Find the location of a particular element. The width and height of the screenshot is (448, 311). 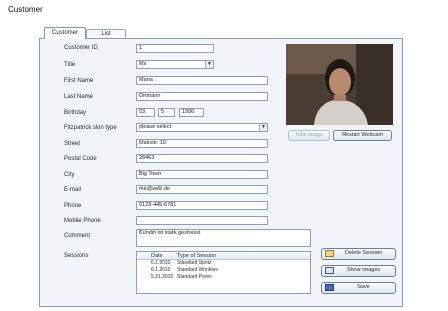

street-field: Mainstr. 10 is located at coordinates (202, 143).